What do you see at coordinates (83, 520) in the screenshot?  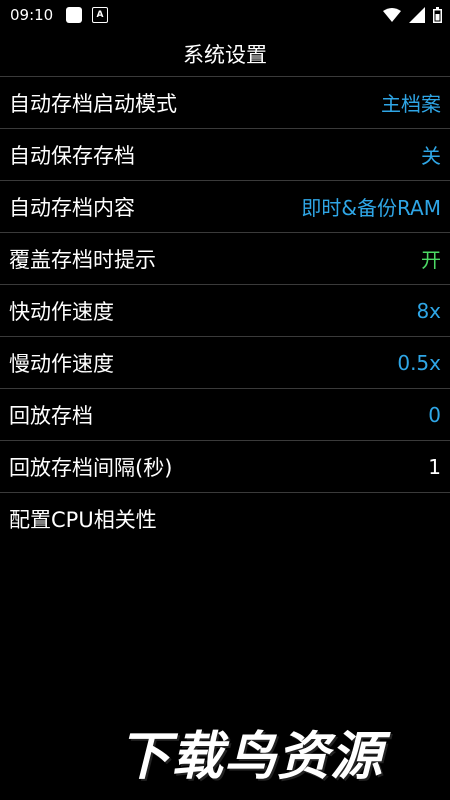 I see `setting-label: 配置CPU相关性` at bounding box center [83, 520].